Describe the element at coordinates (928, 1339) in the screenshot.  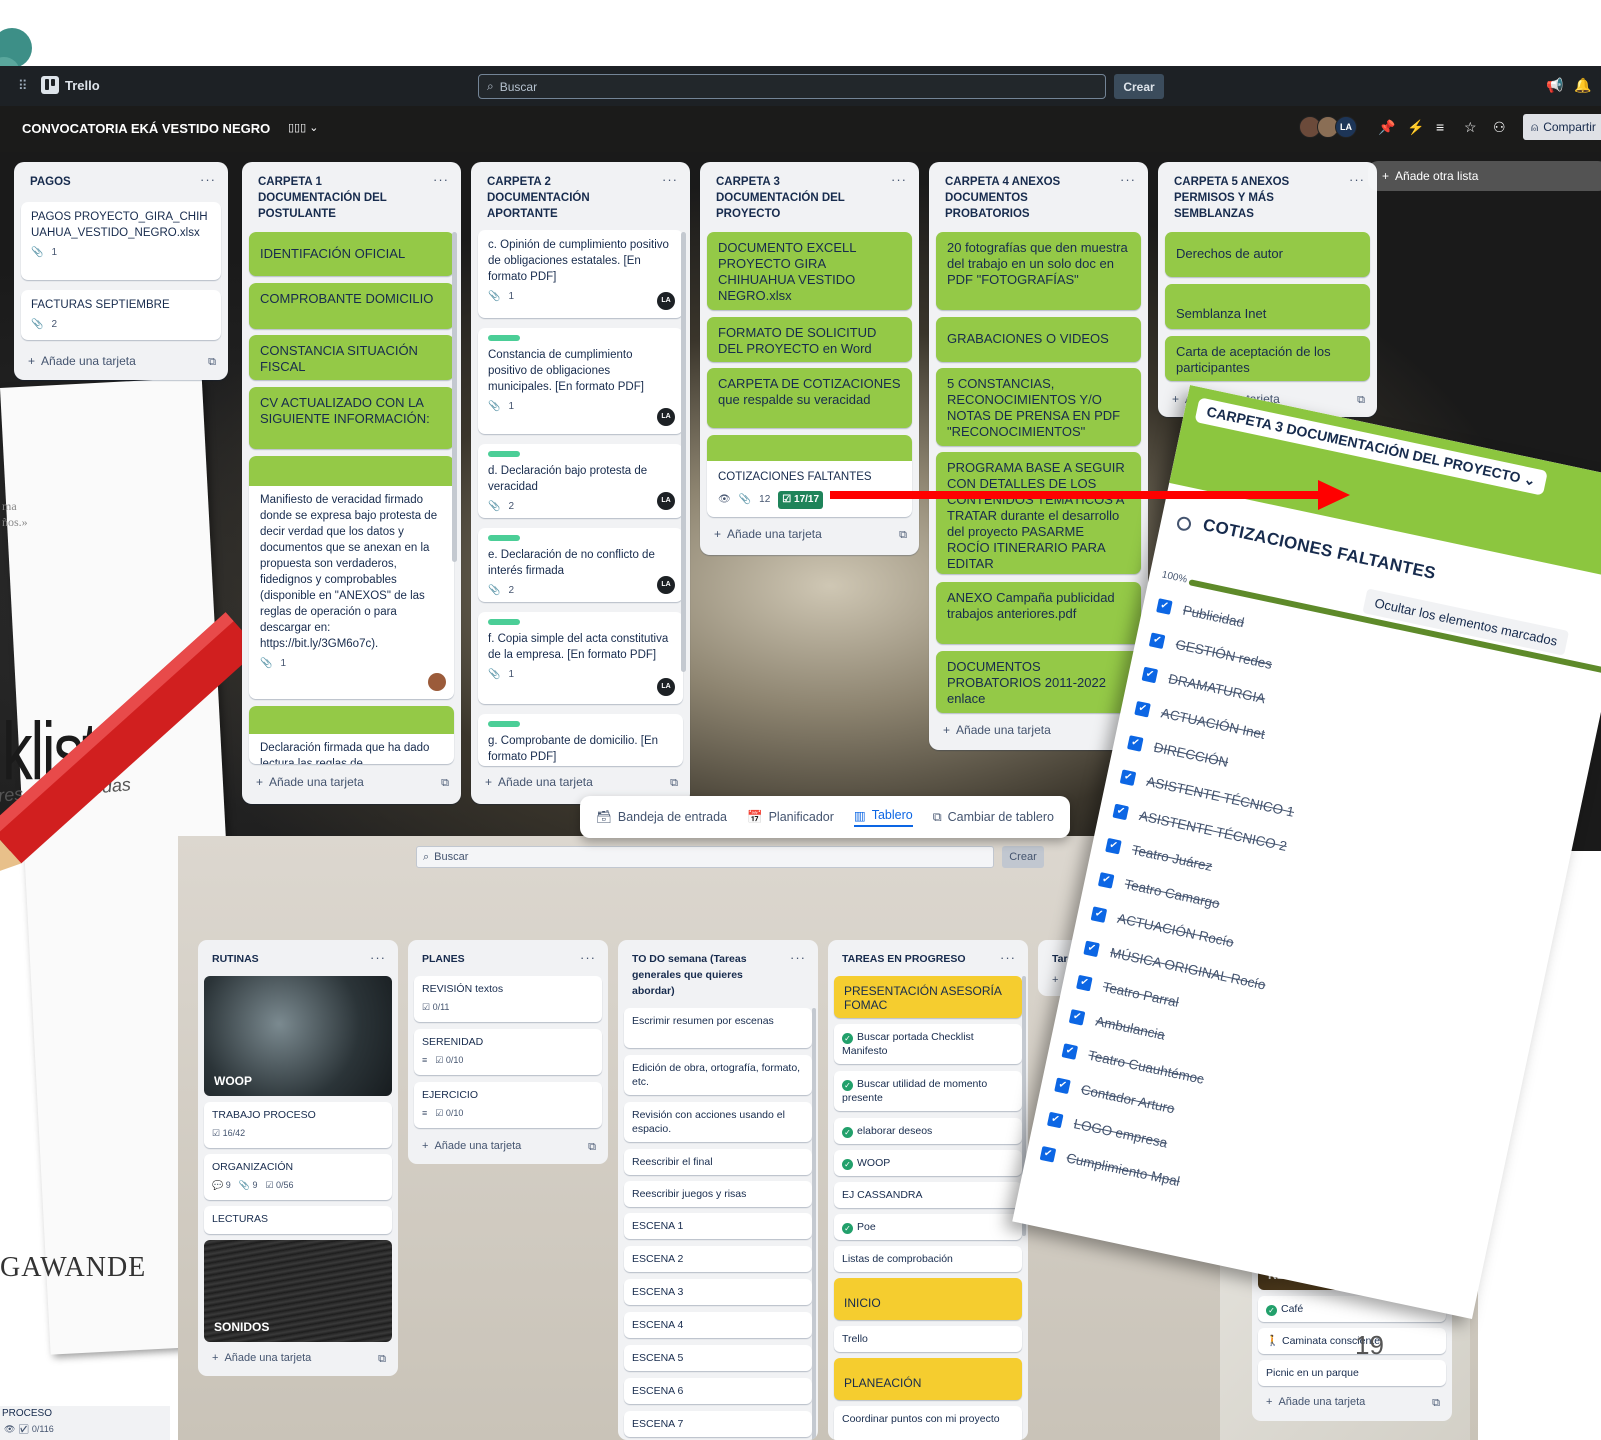
I see `card: Trello` at that location.